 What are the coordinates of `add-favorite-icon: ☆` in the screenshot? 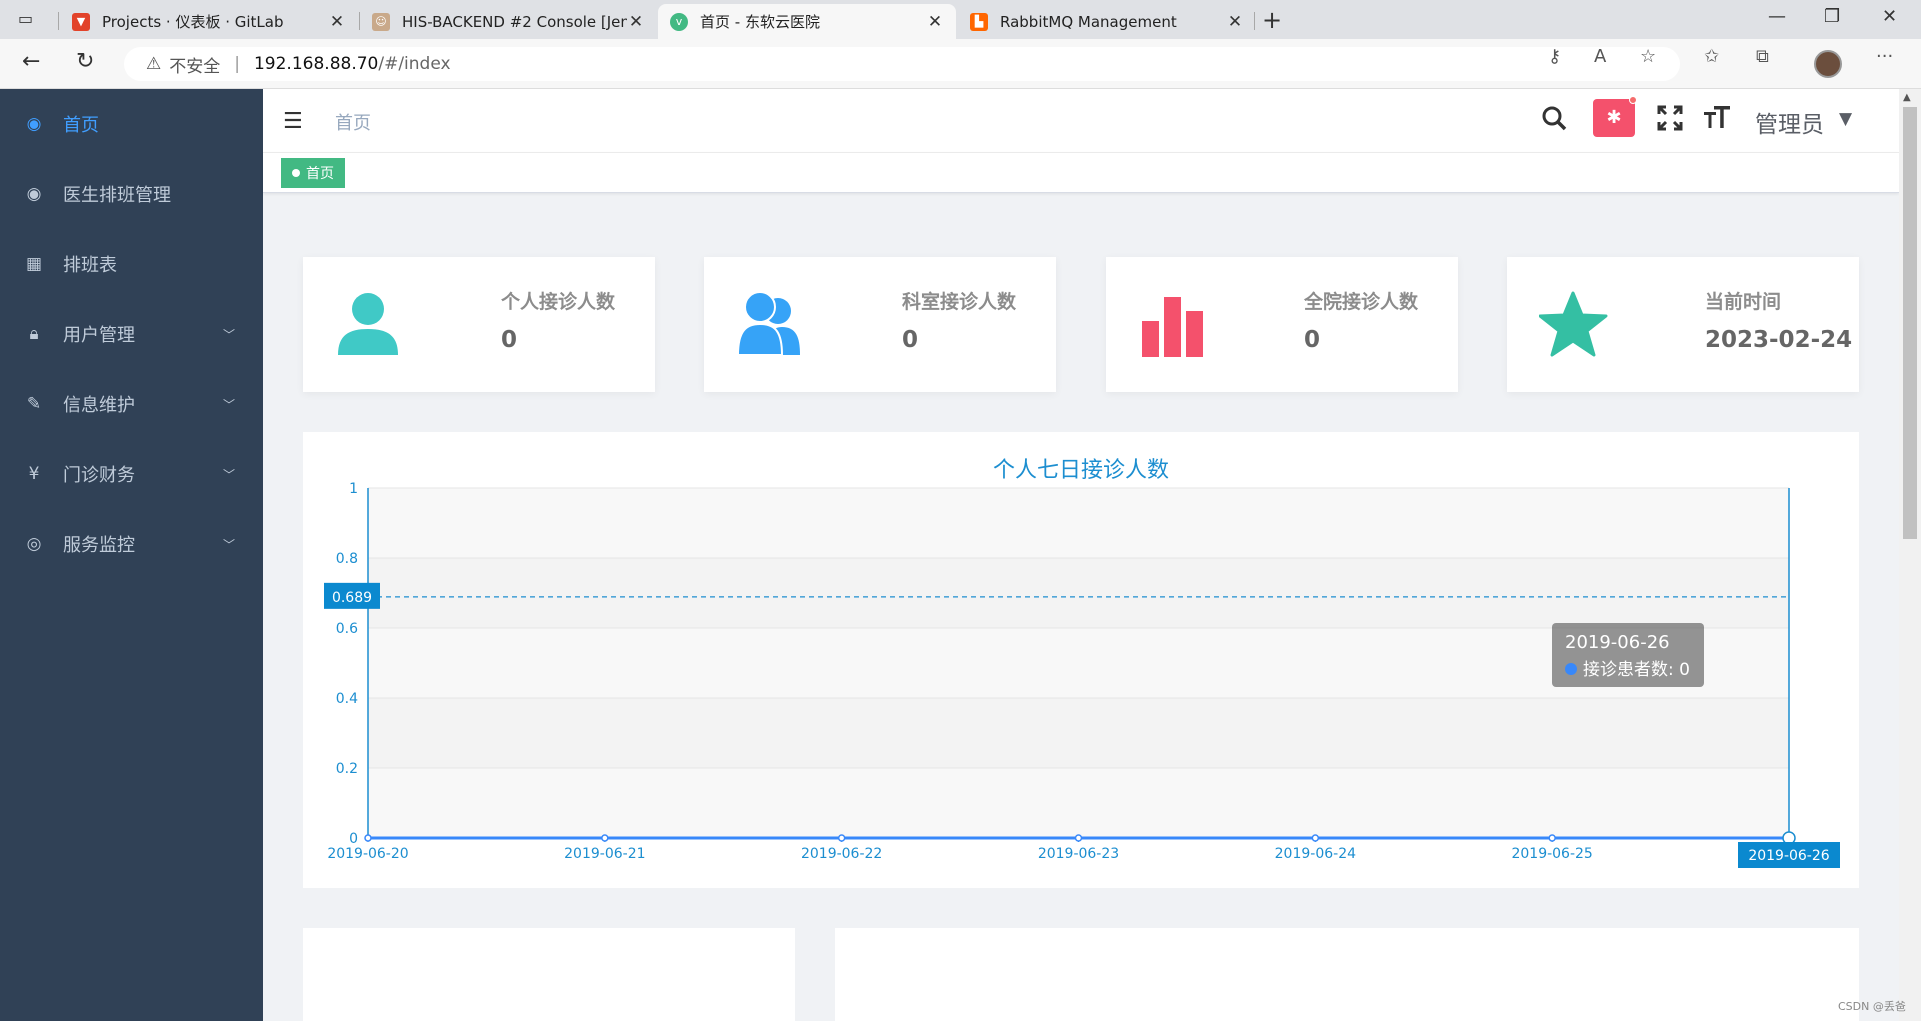 It's located at (1648, 56).